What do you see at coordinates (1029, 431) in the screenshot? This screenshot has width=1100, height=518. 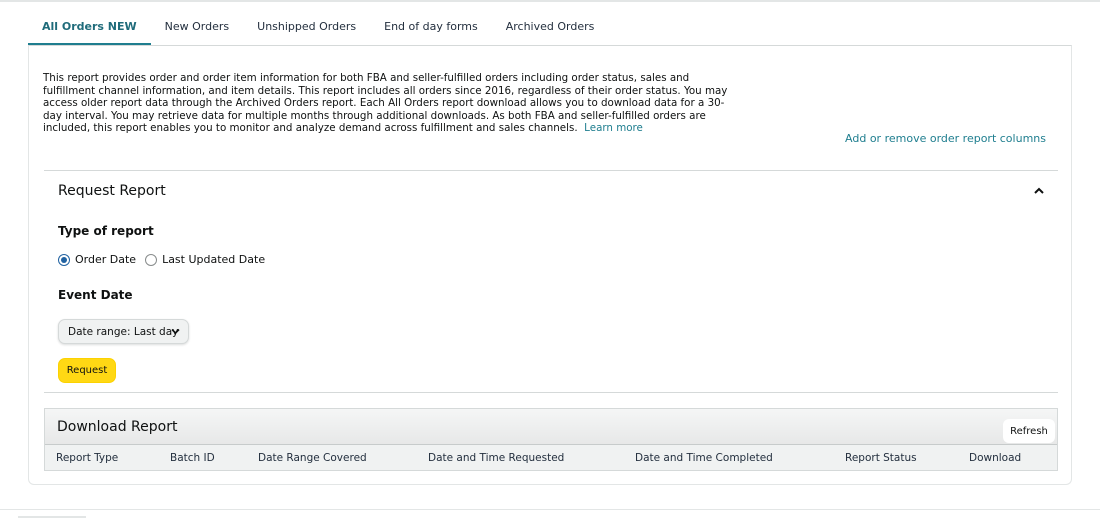 I see `refresh-button: Refresh` at bounding box center [1029, 431].